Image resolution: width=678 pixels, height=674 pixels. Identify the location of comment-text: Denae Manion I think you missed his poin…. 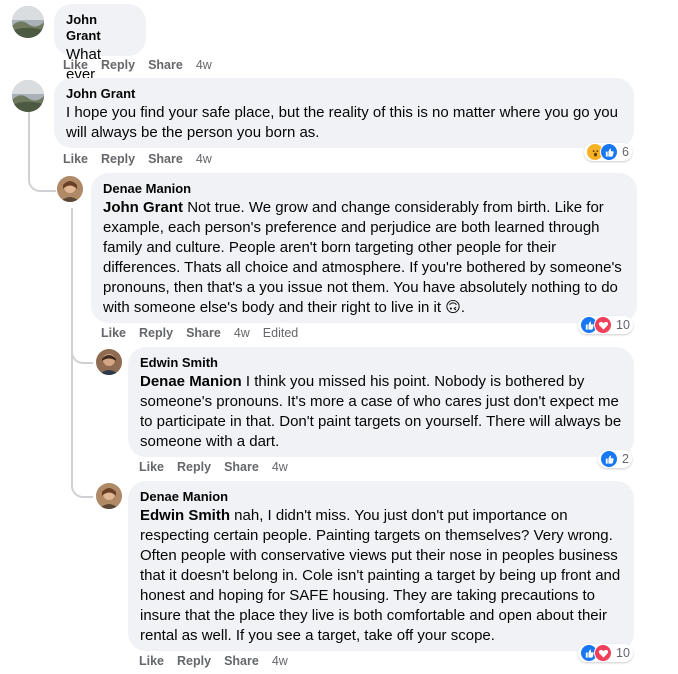
(381, 412).